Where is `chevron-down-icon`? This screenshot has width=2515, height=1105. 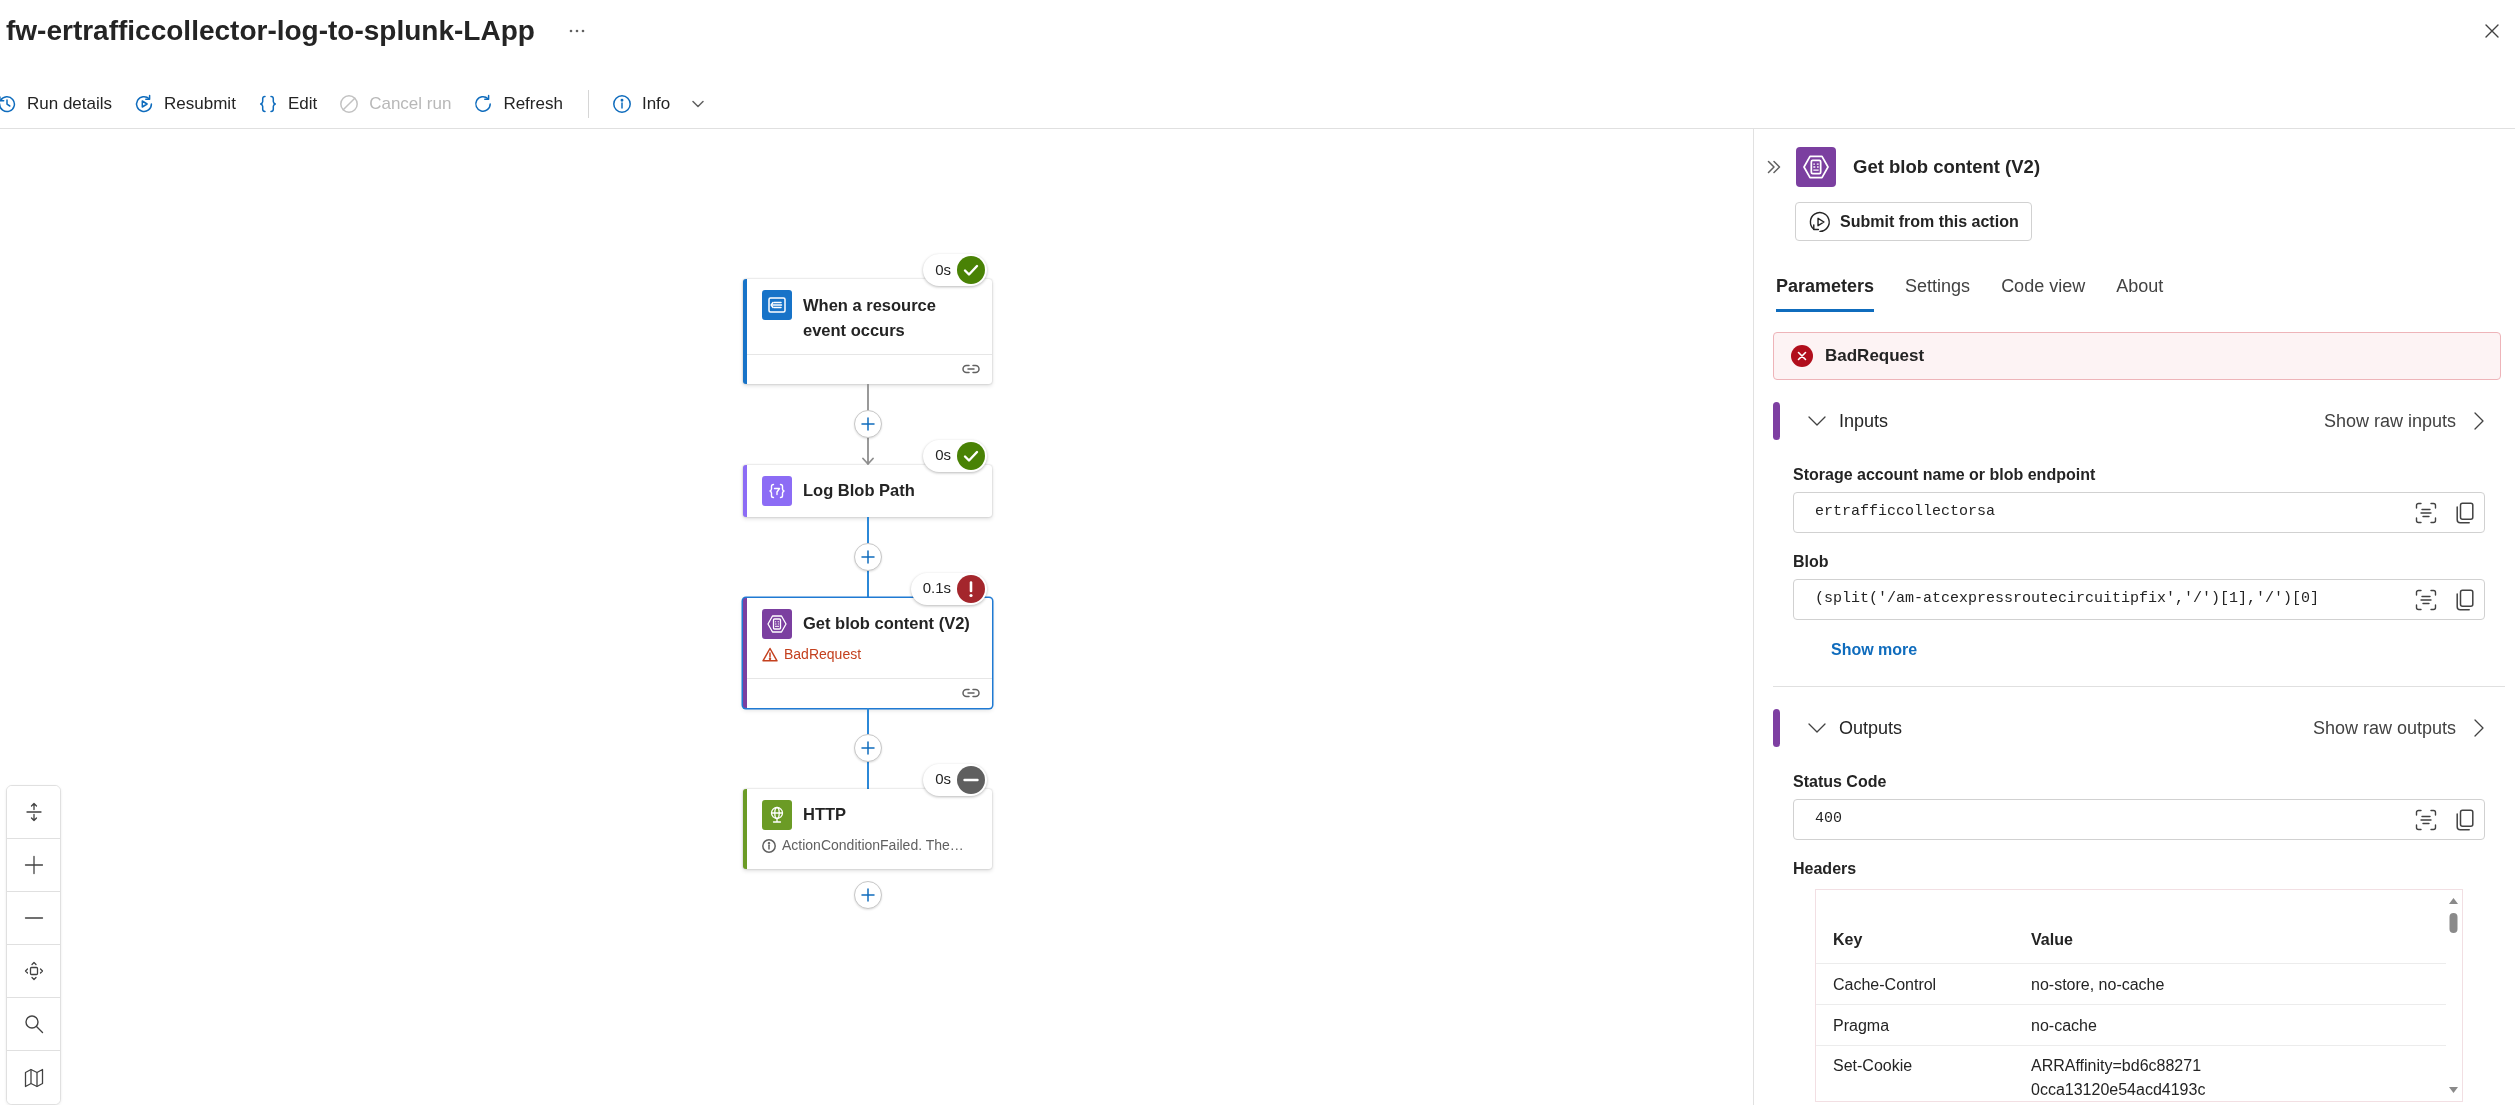 chevron-down-icon is located at coordinates (698, 104).